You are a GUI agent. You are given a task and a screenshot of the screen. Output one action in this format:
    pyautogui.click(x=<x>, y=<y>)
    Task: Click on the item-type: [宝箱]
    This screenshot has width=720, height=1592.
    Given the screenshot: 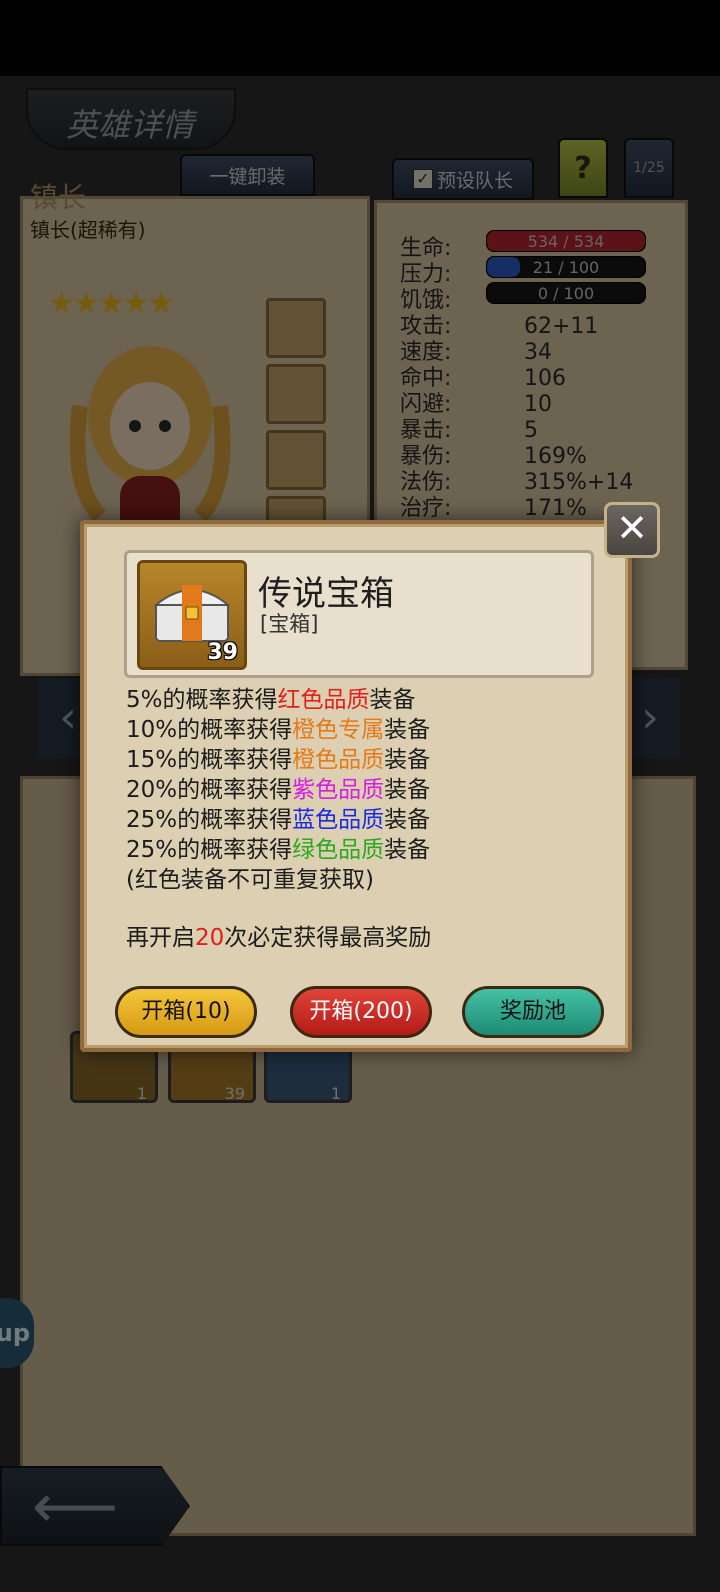 What is the action you would take?
    pyautogui.click(x=289, y=624)
    